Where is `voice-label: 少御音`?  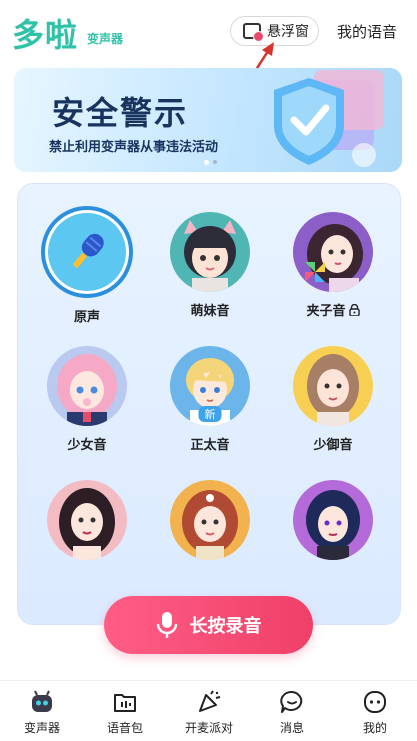
voice-label: 少御音 is located at coordinates (333, 445).